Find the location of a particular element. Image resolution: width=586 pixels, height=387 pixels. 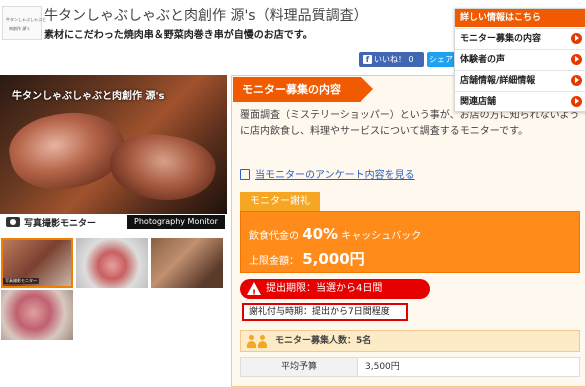

reward-tab: モニター謝礼 is located at coordinates (280, 201).